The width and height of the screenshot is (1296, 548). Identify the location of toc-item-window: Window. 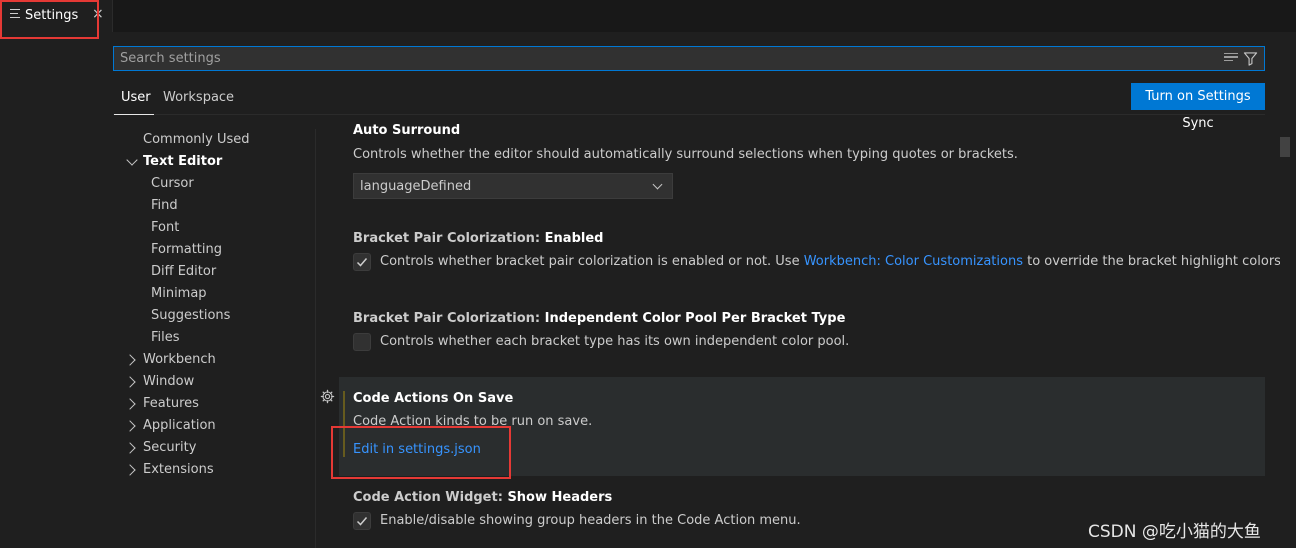
(168, 382).